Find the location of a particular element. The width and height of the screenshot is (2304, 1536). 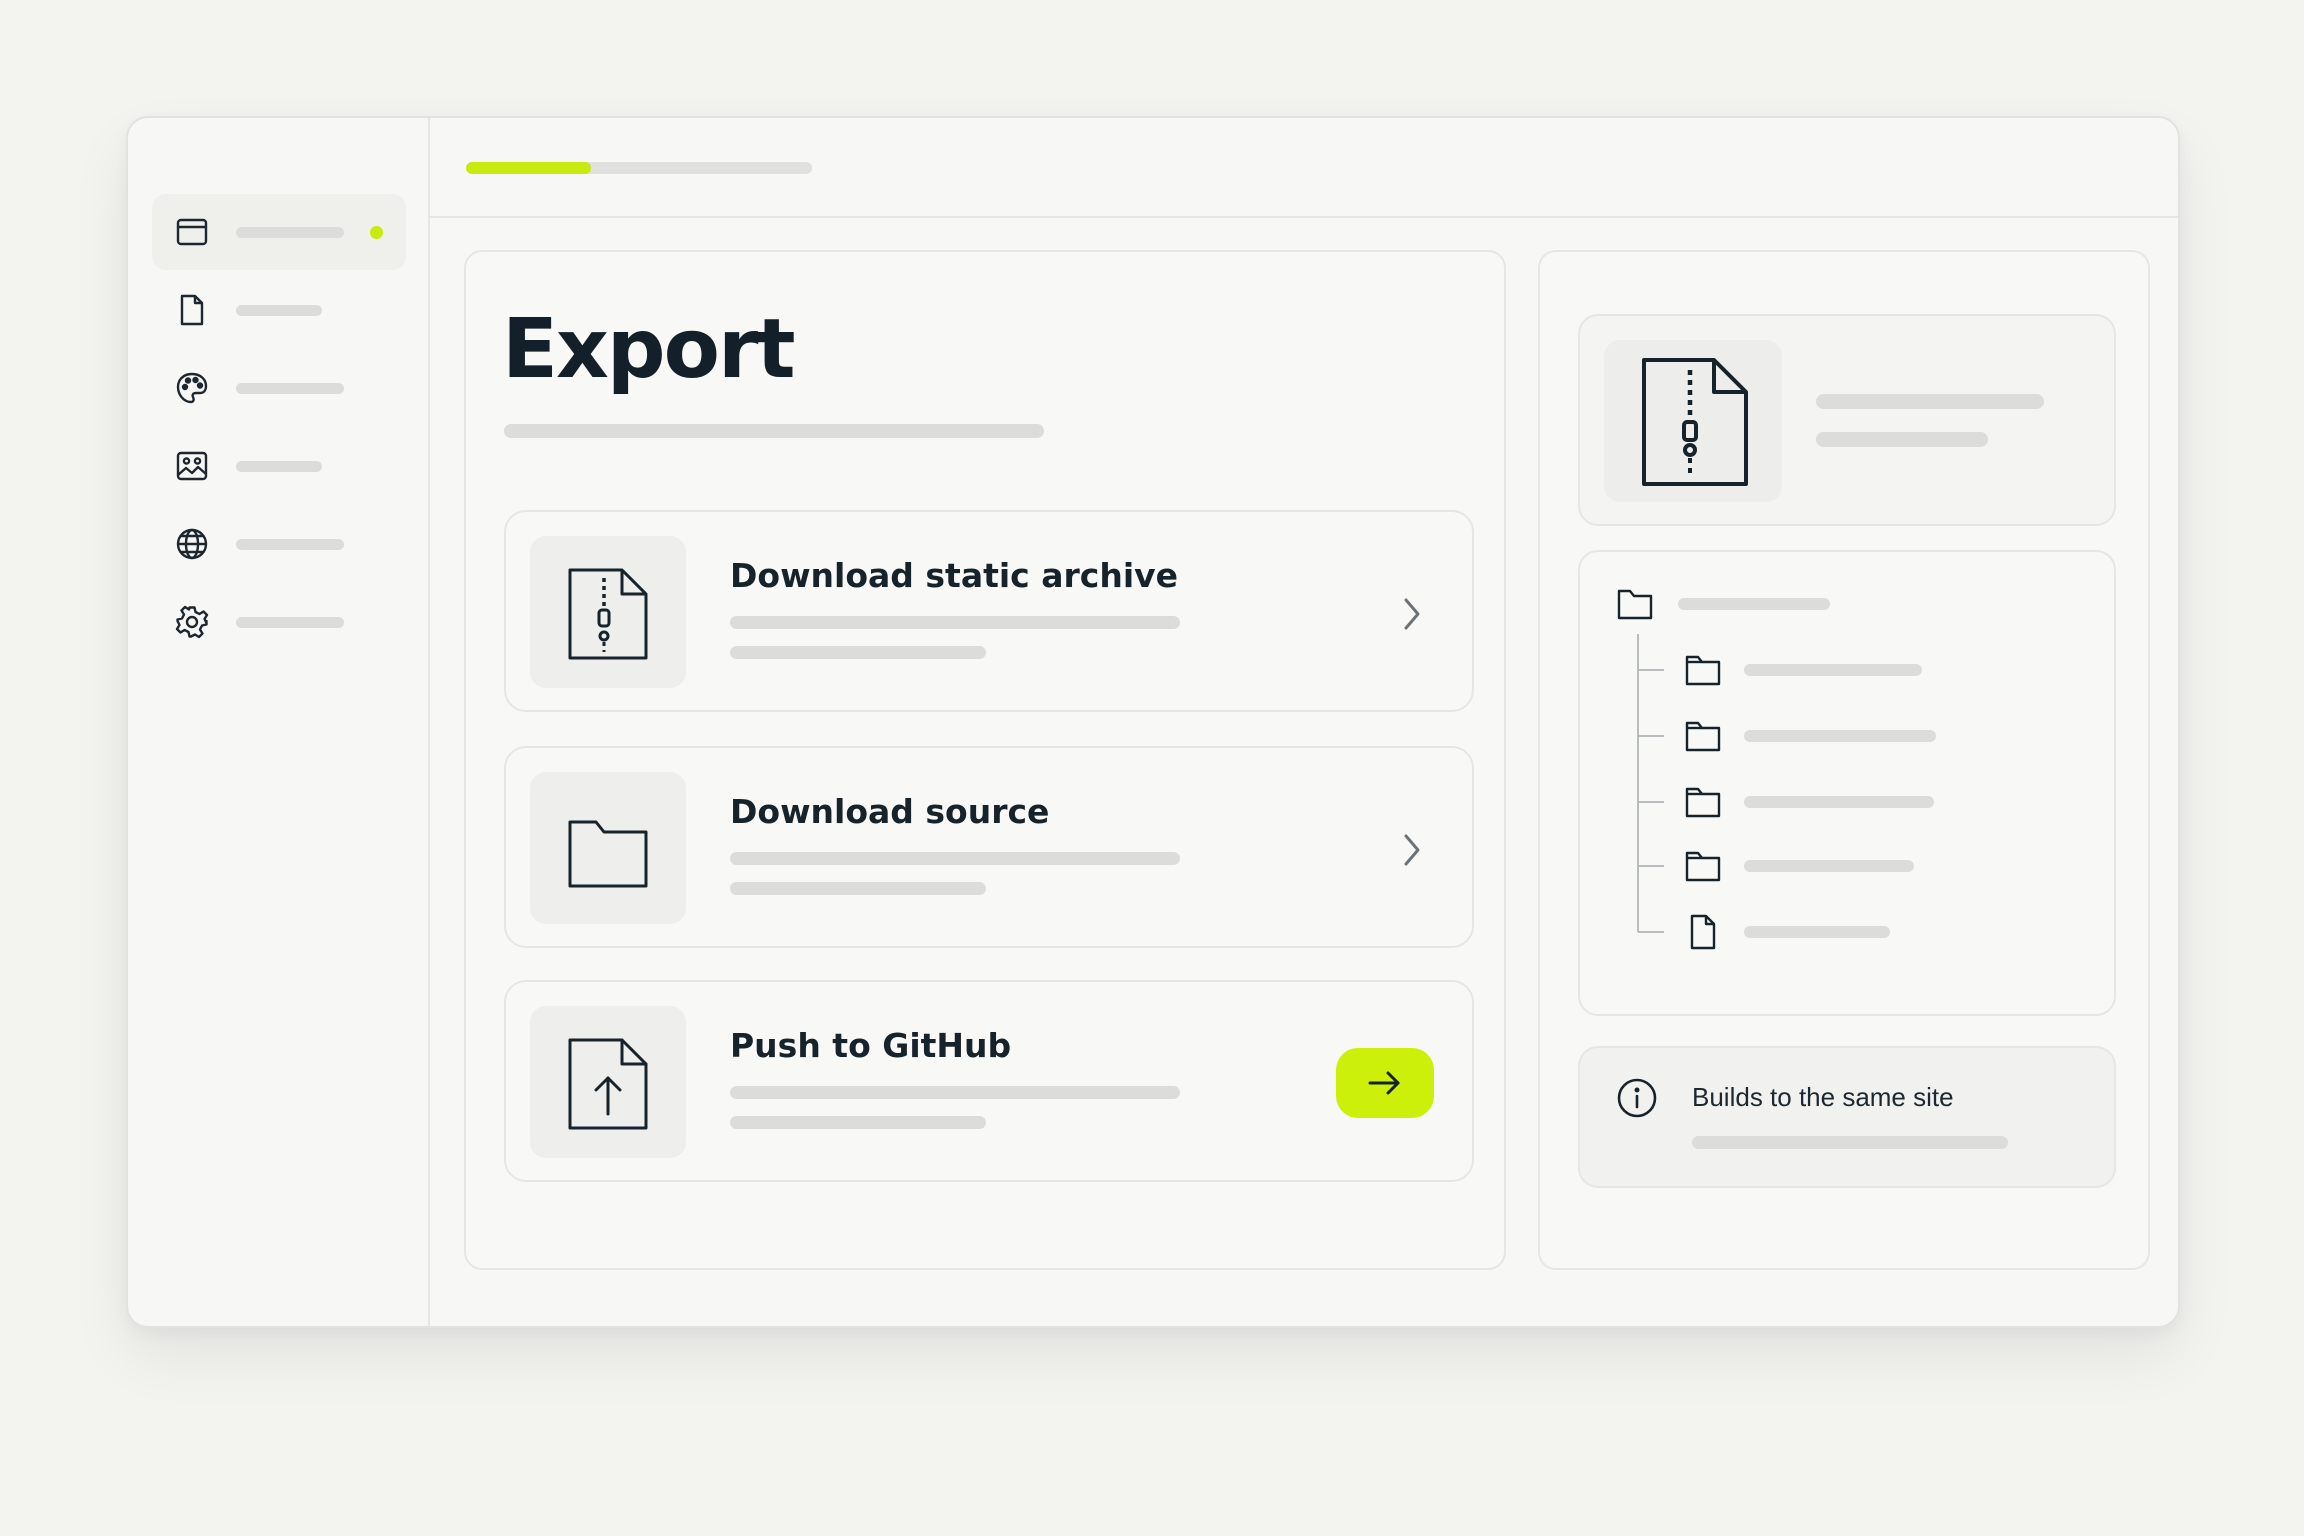

preview-meta-placeholder is located at coordinates (1902, 439).